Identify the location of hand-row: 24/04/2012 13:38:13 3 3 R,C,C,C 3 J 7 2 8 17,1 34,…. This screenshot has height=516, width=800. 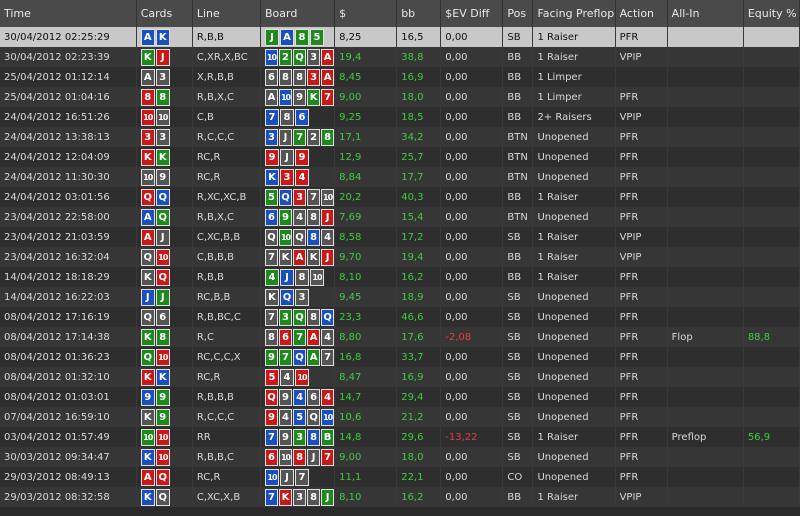
(400, 137).